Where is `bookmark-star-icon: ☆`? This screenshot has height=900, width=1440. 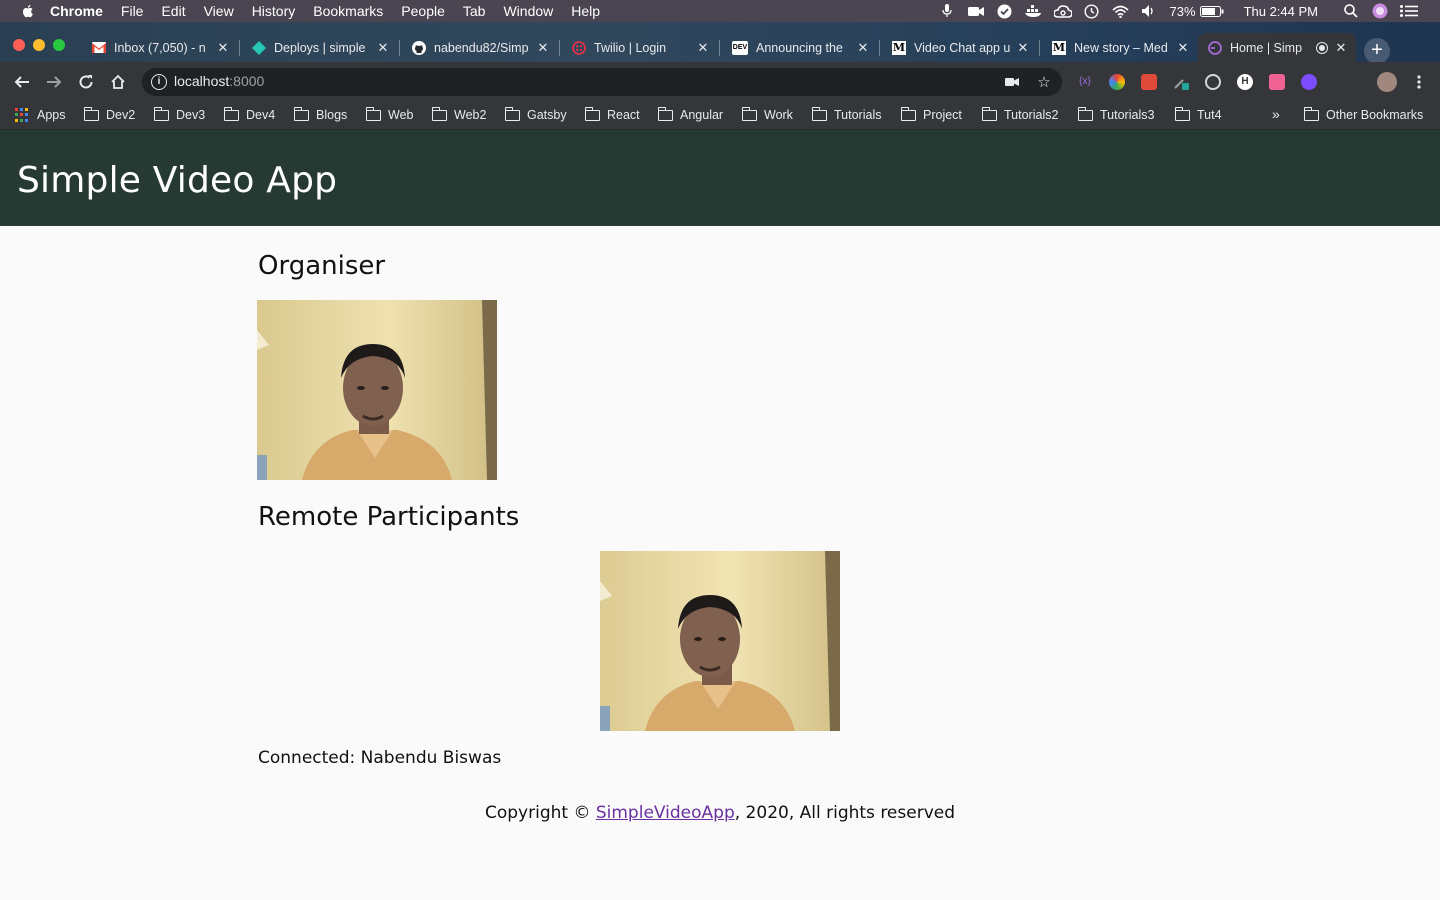 bookmark-star-icon: ☆ is located at coordinates (1044, 82).